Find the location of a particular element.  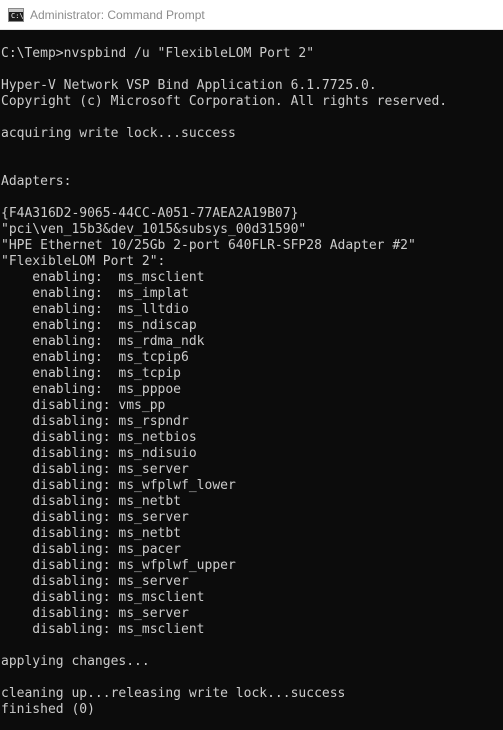

window-title: Administrator: Command Prompt is located at coordinates (117, 14).